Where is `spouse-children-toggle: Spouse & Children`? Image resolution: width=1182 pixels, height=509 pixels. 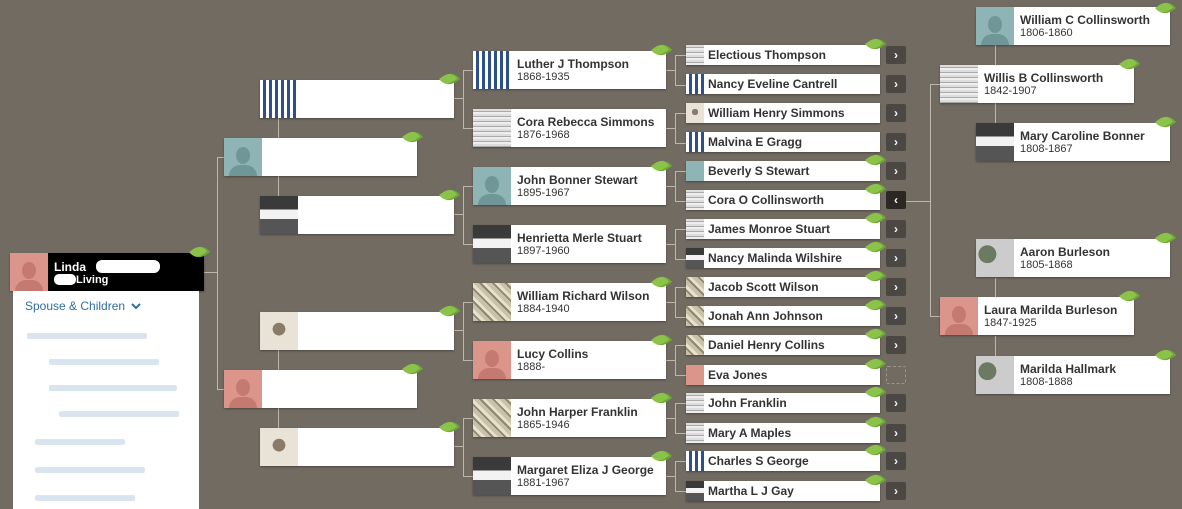 spouse-children-toggle: Spouse & Children is located at coordinates (83, 306).